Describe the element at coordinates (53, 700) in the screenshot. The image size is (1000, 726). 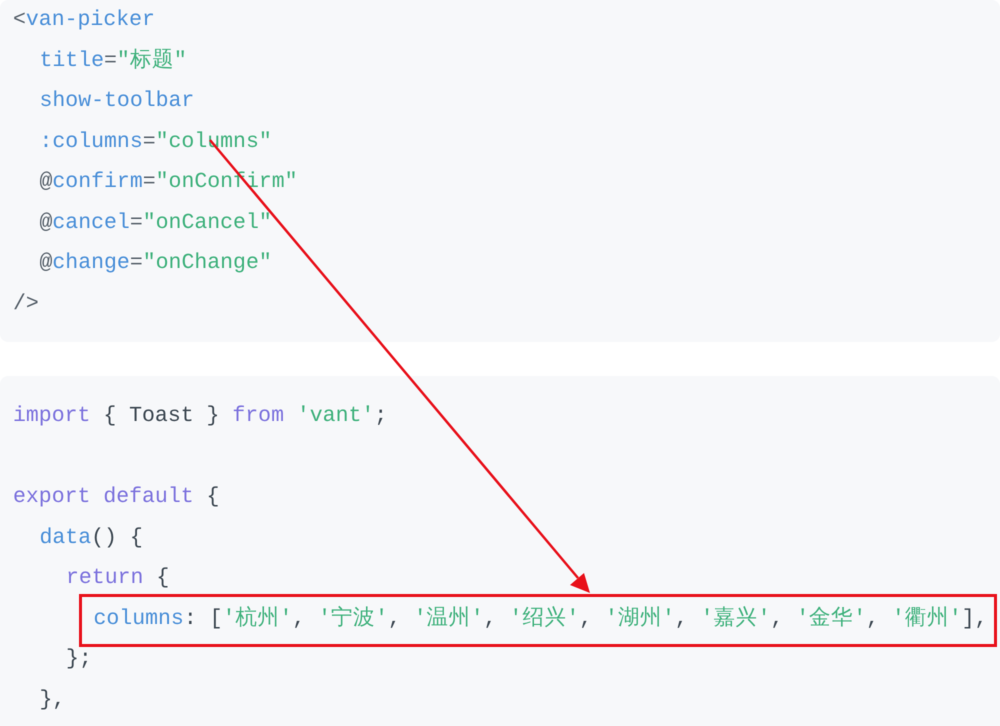
I see `code-line: },` at that location.